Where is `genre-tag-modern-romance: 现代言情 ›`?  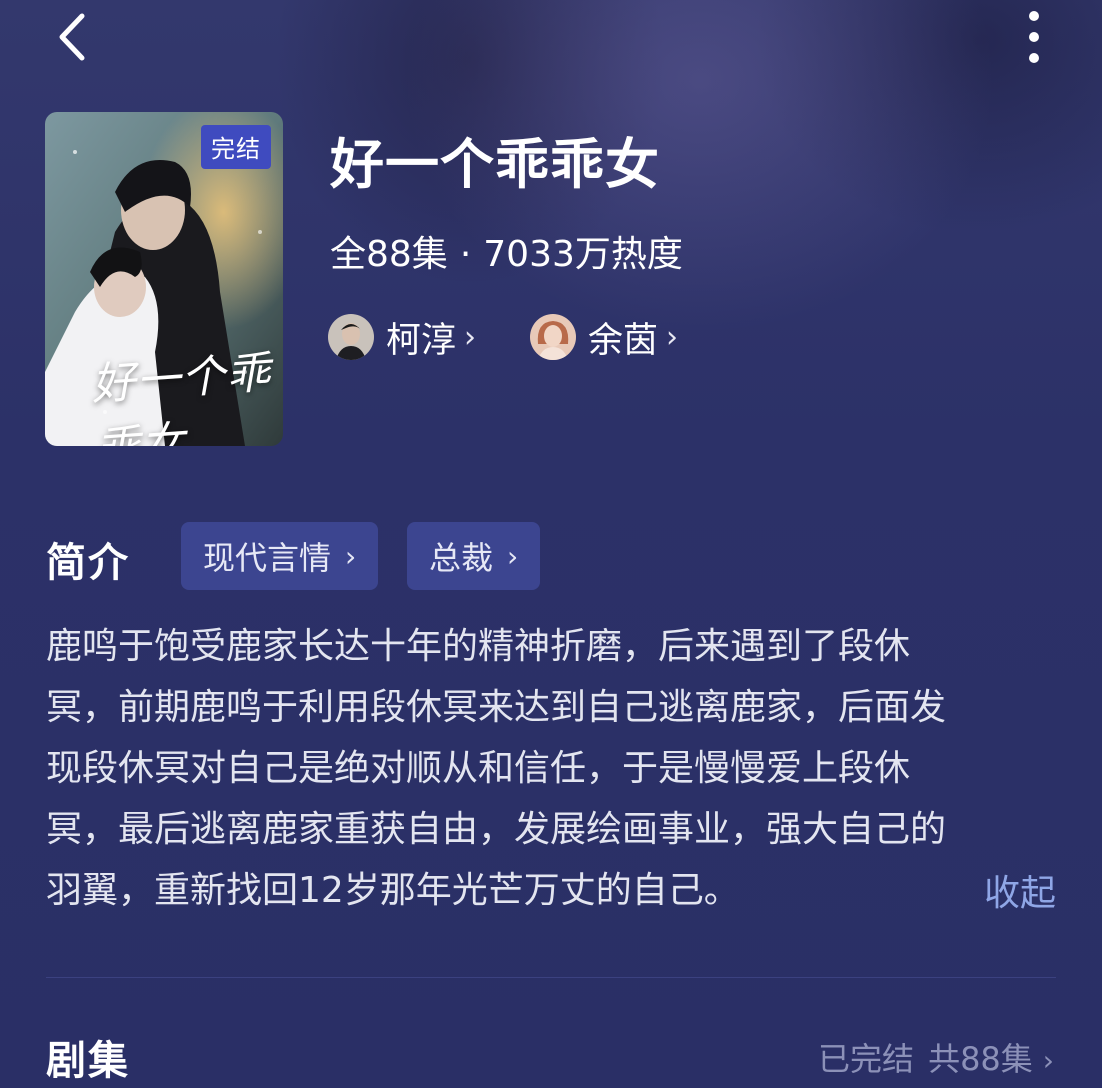
genre-tag-modern-romance: 现代言情 › is located at coordinates (280, 556).